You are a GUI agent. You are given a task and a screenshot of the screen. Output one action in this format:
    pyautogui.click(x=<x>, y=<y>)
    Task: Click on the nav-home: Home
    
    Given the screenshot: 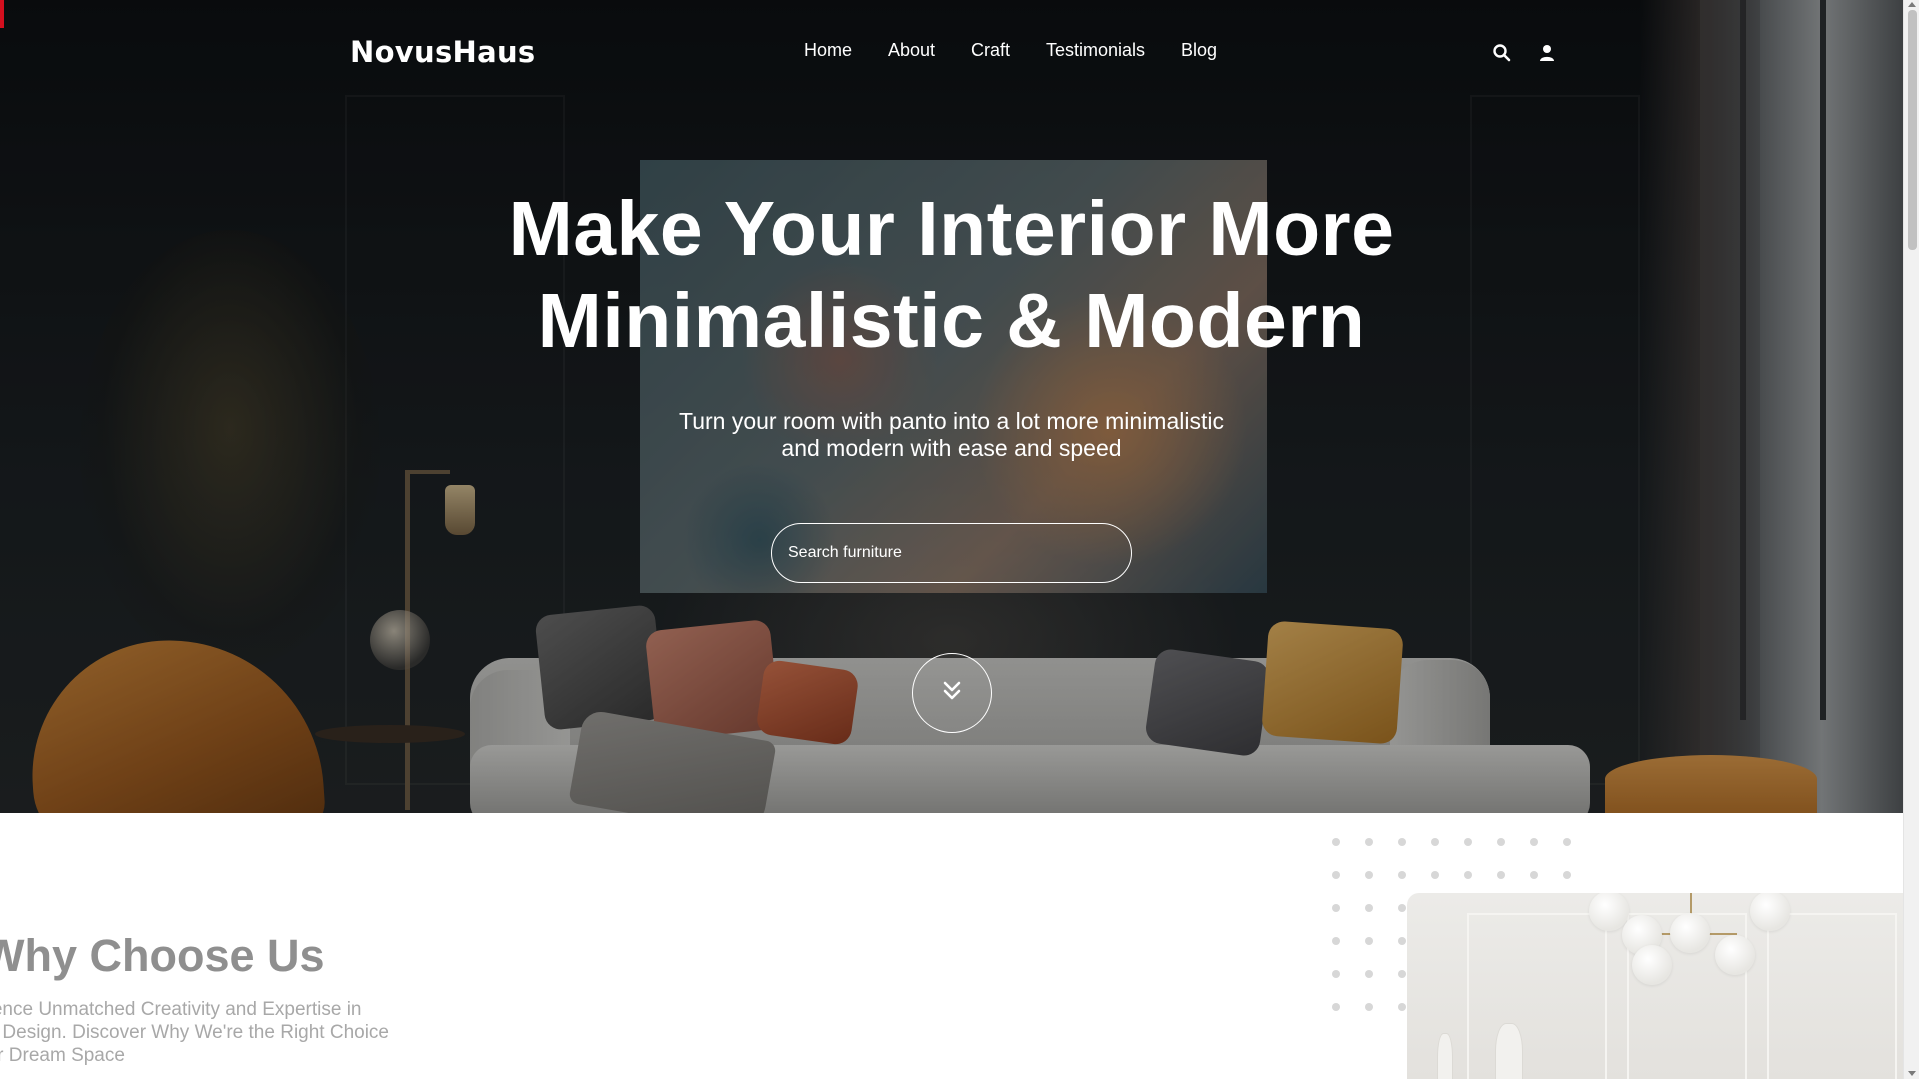 What is the action you would take?
    pyautogui.click(x=828, y=50)
    